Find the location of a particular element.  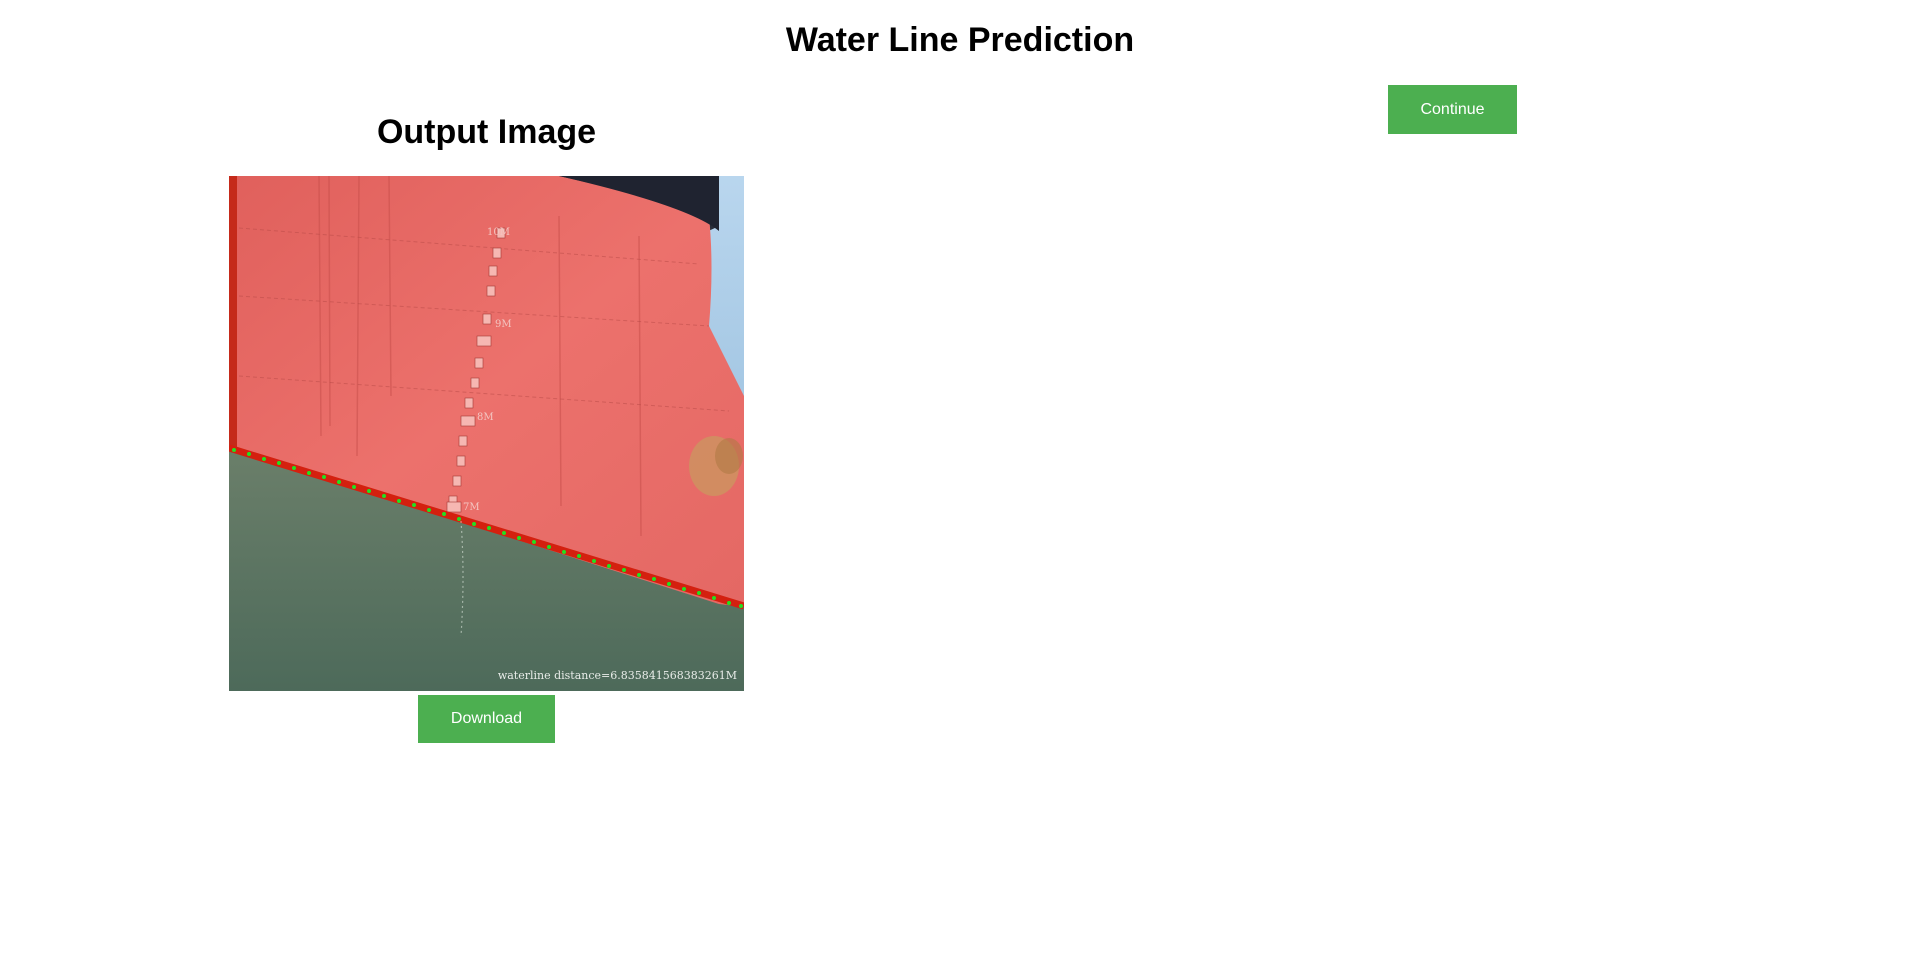

waterline-distance-label: waterline distance=6.835841568383261M is located at coordinates (617, 675).